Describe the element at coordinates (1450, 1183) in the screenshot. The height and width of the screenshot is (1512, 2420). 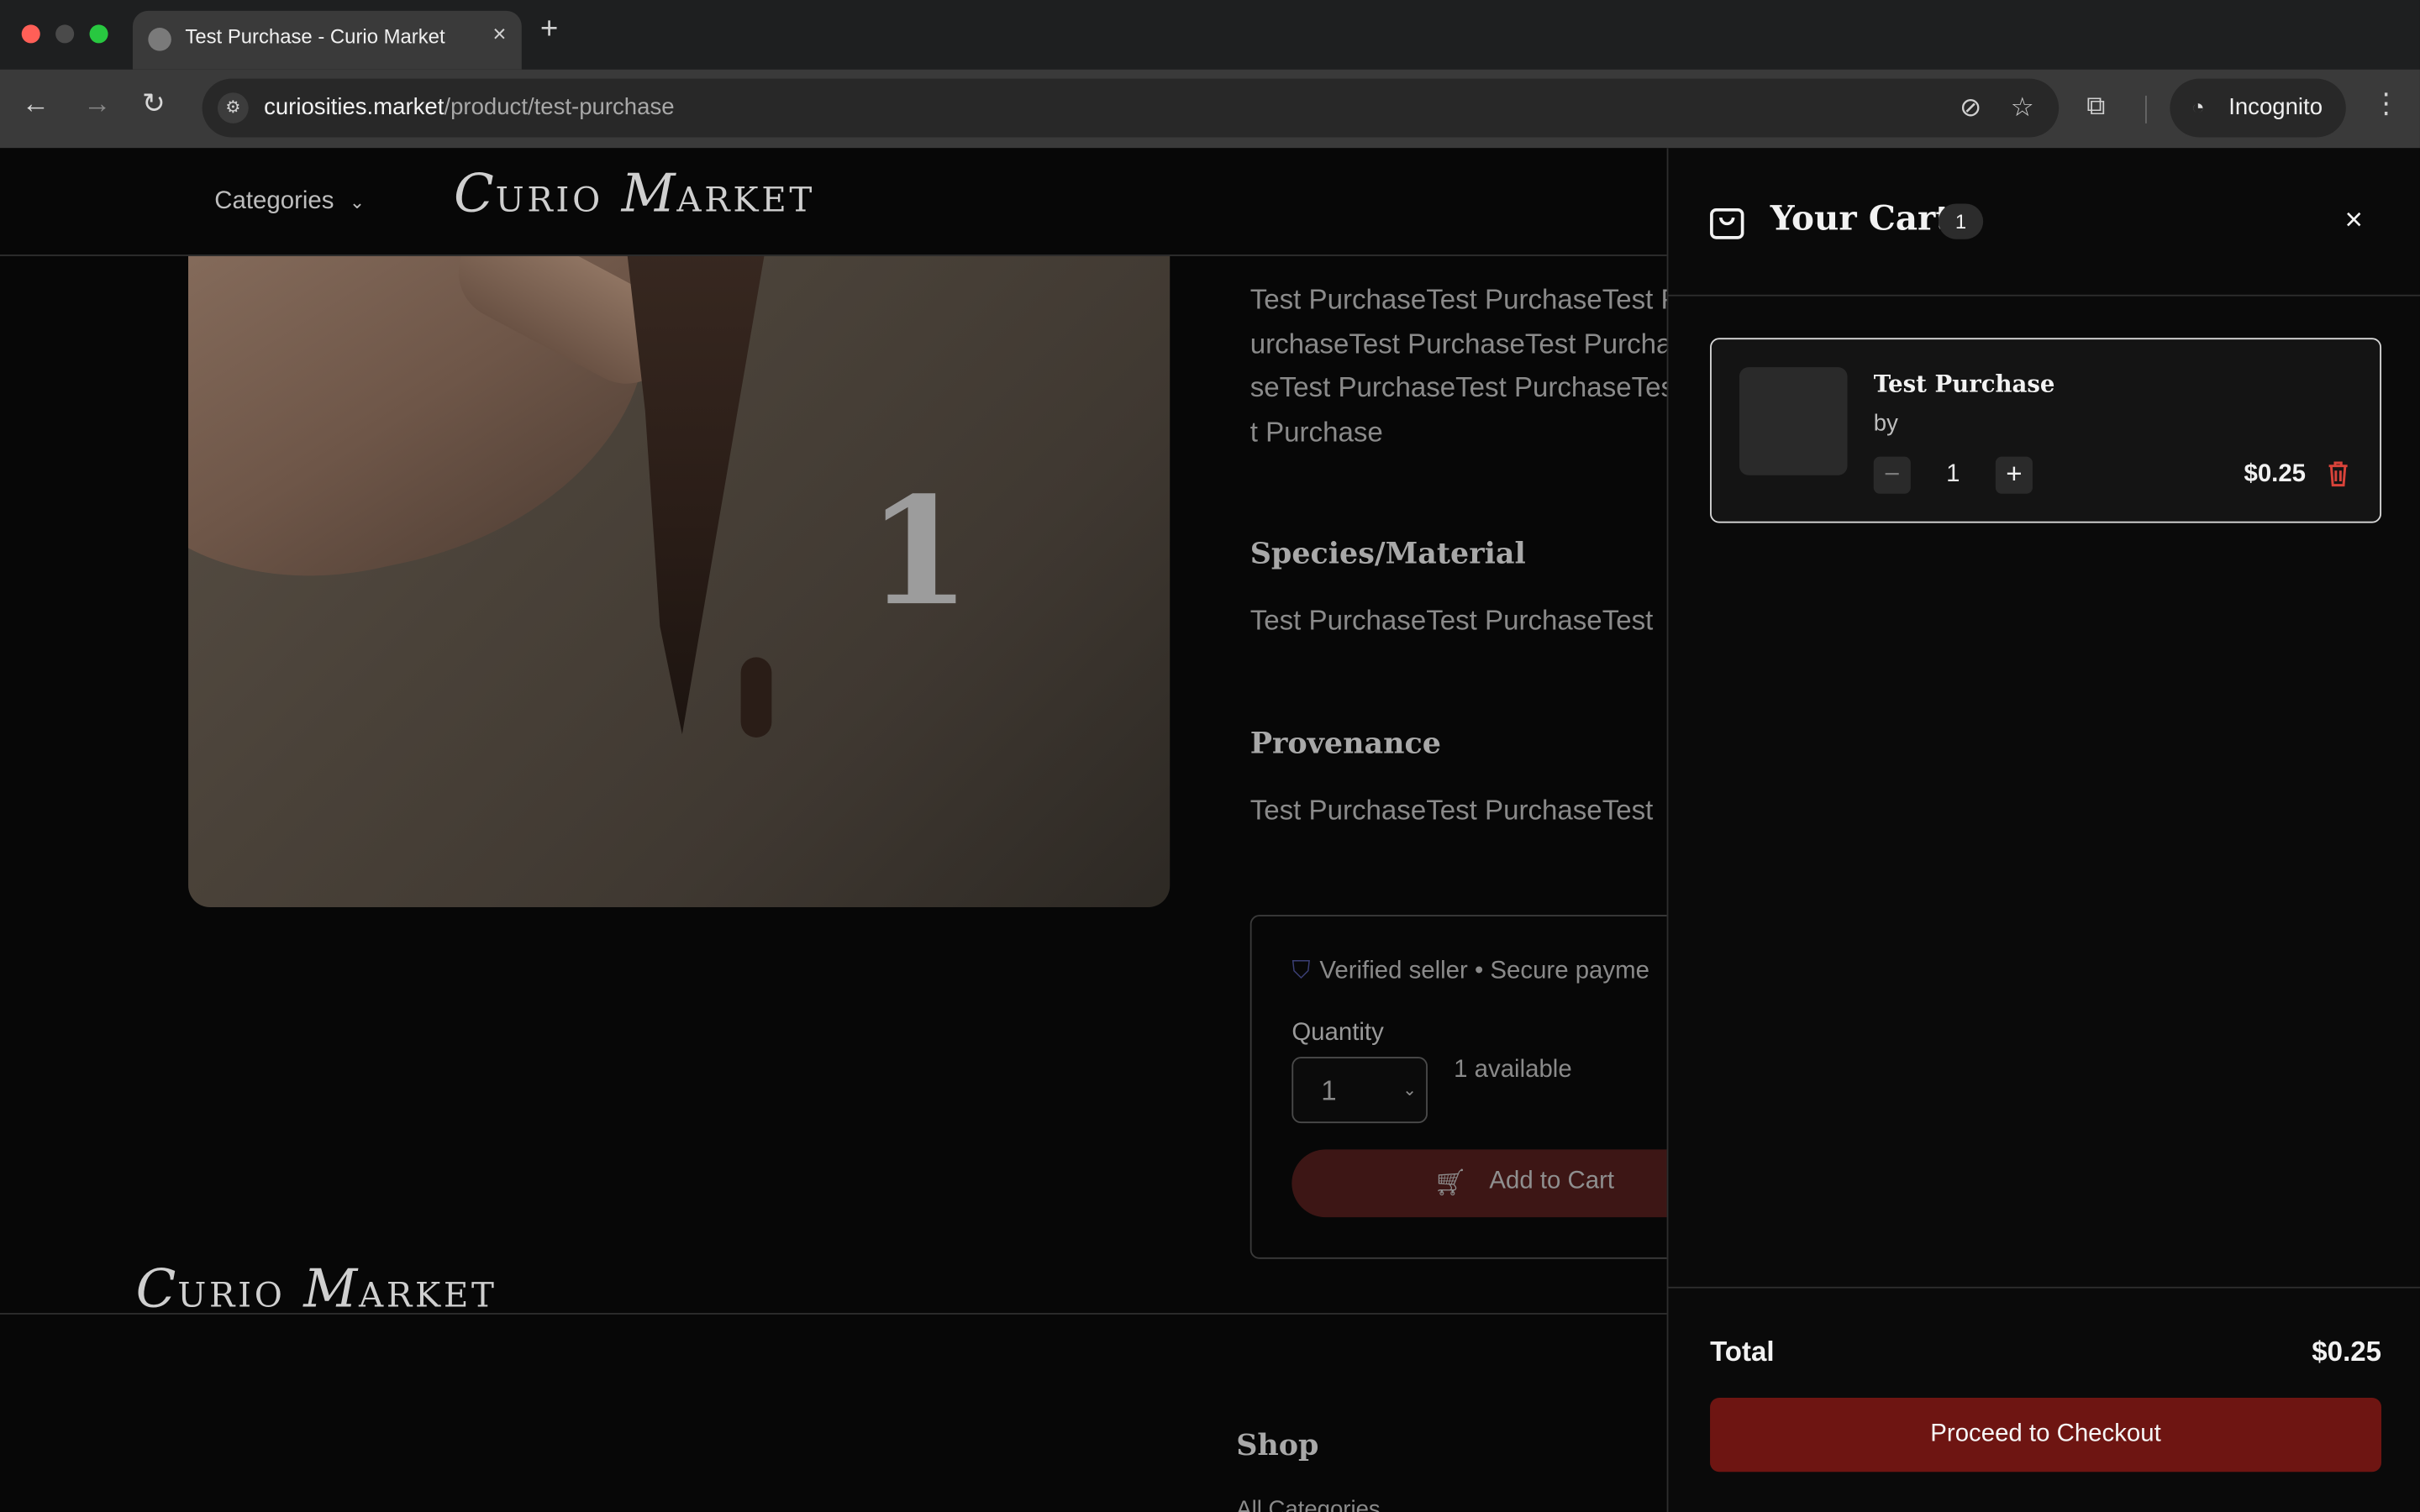
I see `cart-icon: 🛒︎` at that location.